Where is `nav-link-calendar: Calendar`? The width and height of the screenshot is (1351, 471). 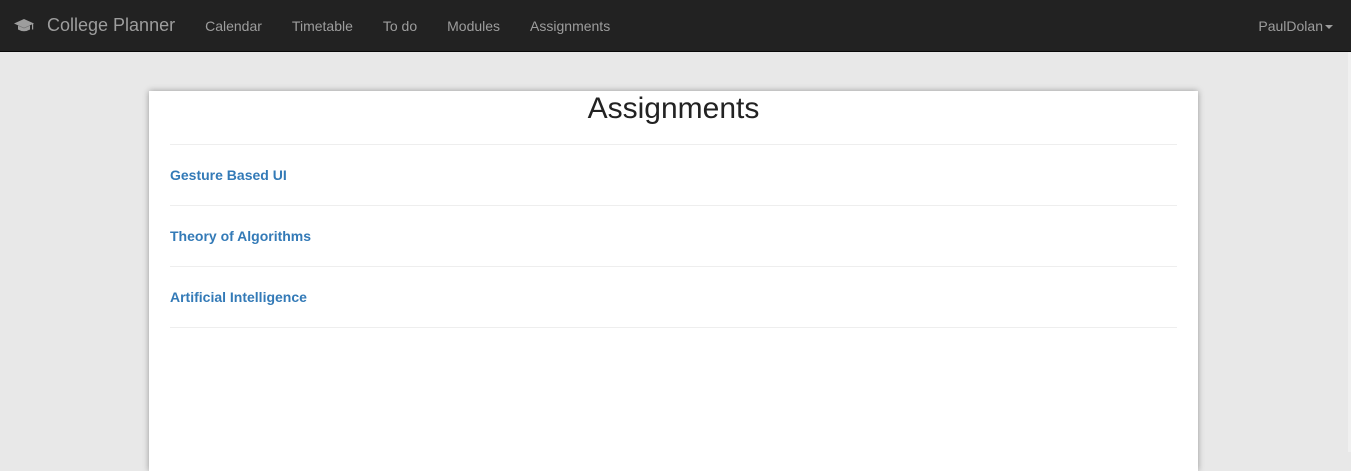
nav-link-calendar: Calendar is located at coordinates (233, 26).